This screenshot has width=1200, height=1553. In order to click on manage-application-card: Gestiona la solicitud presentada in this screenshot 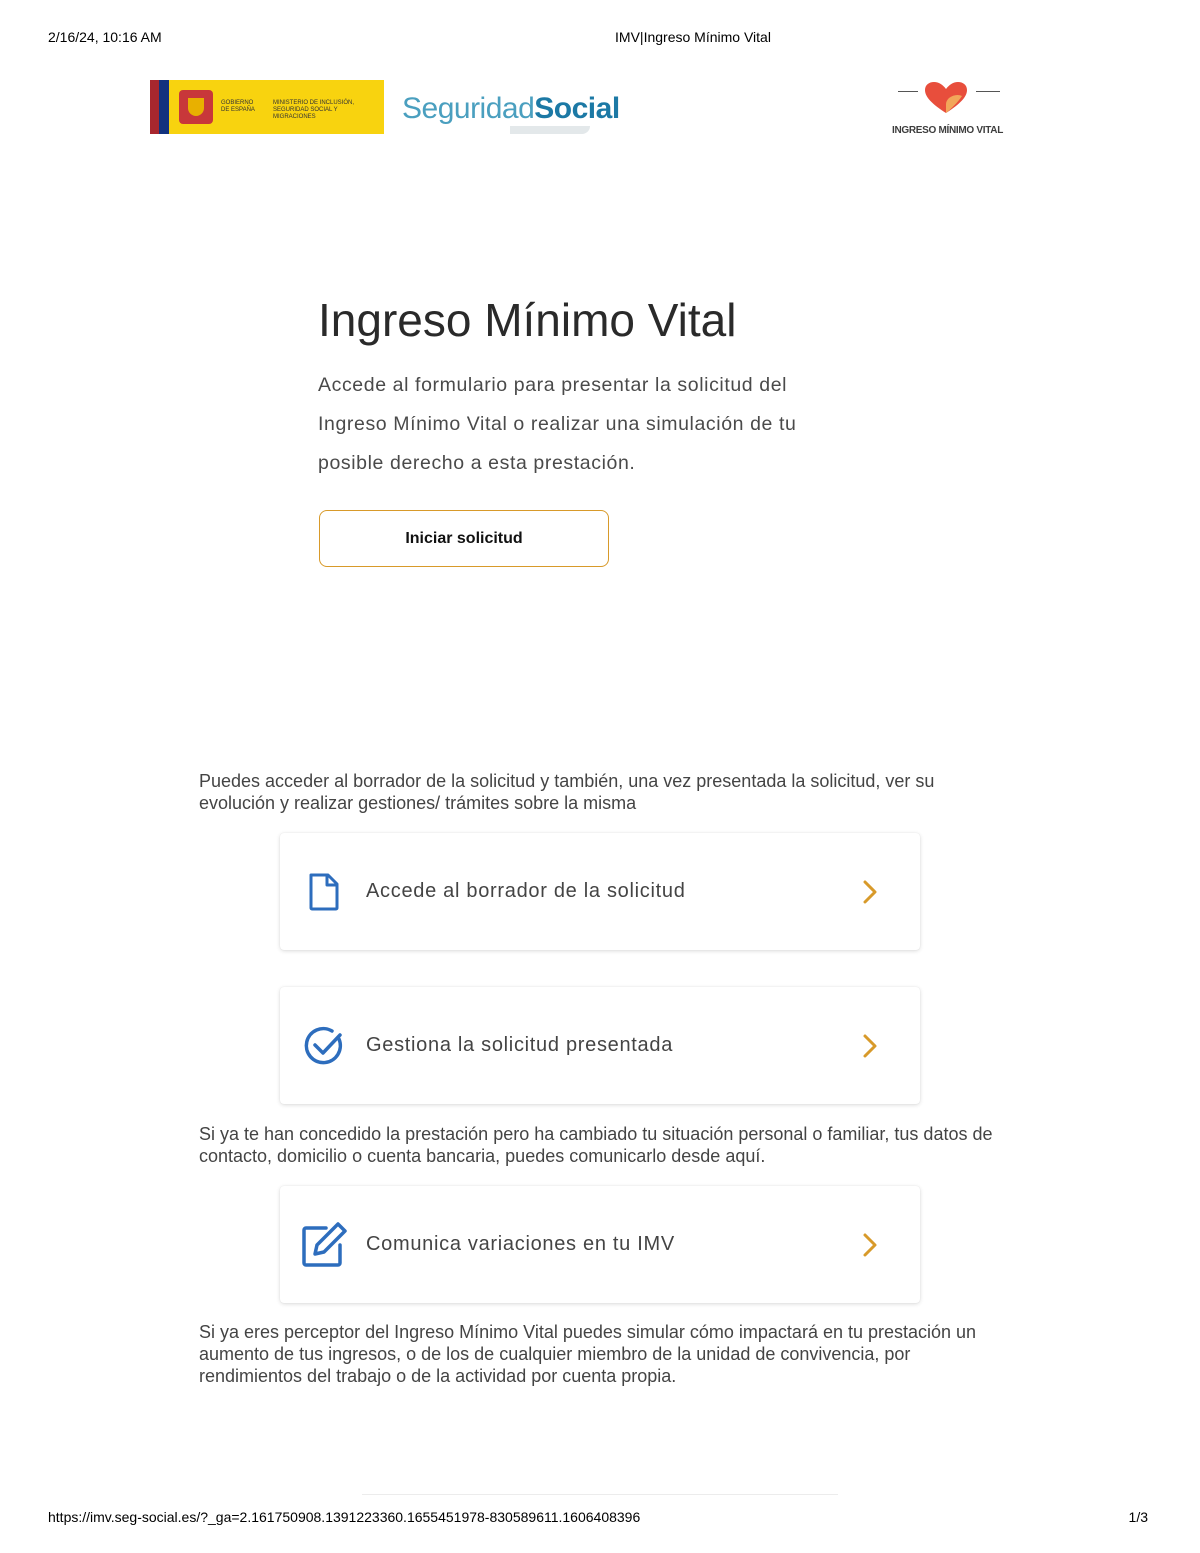, I will do `click(600, 1045)`.